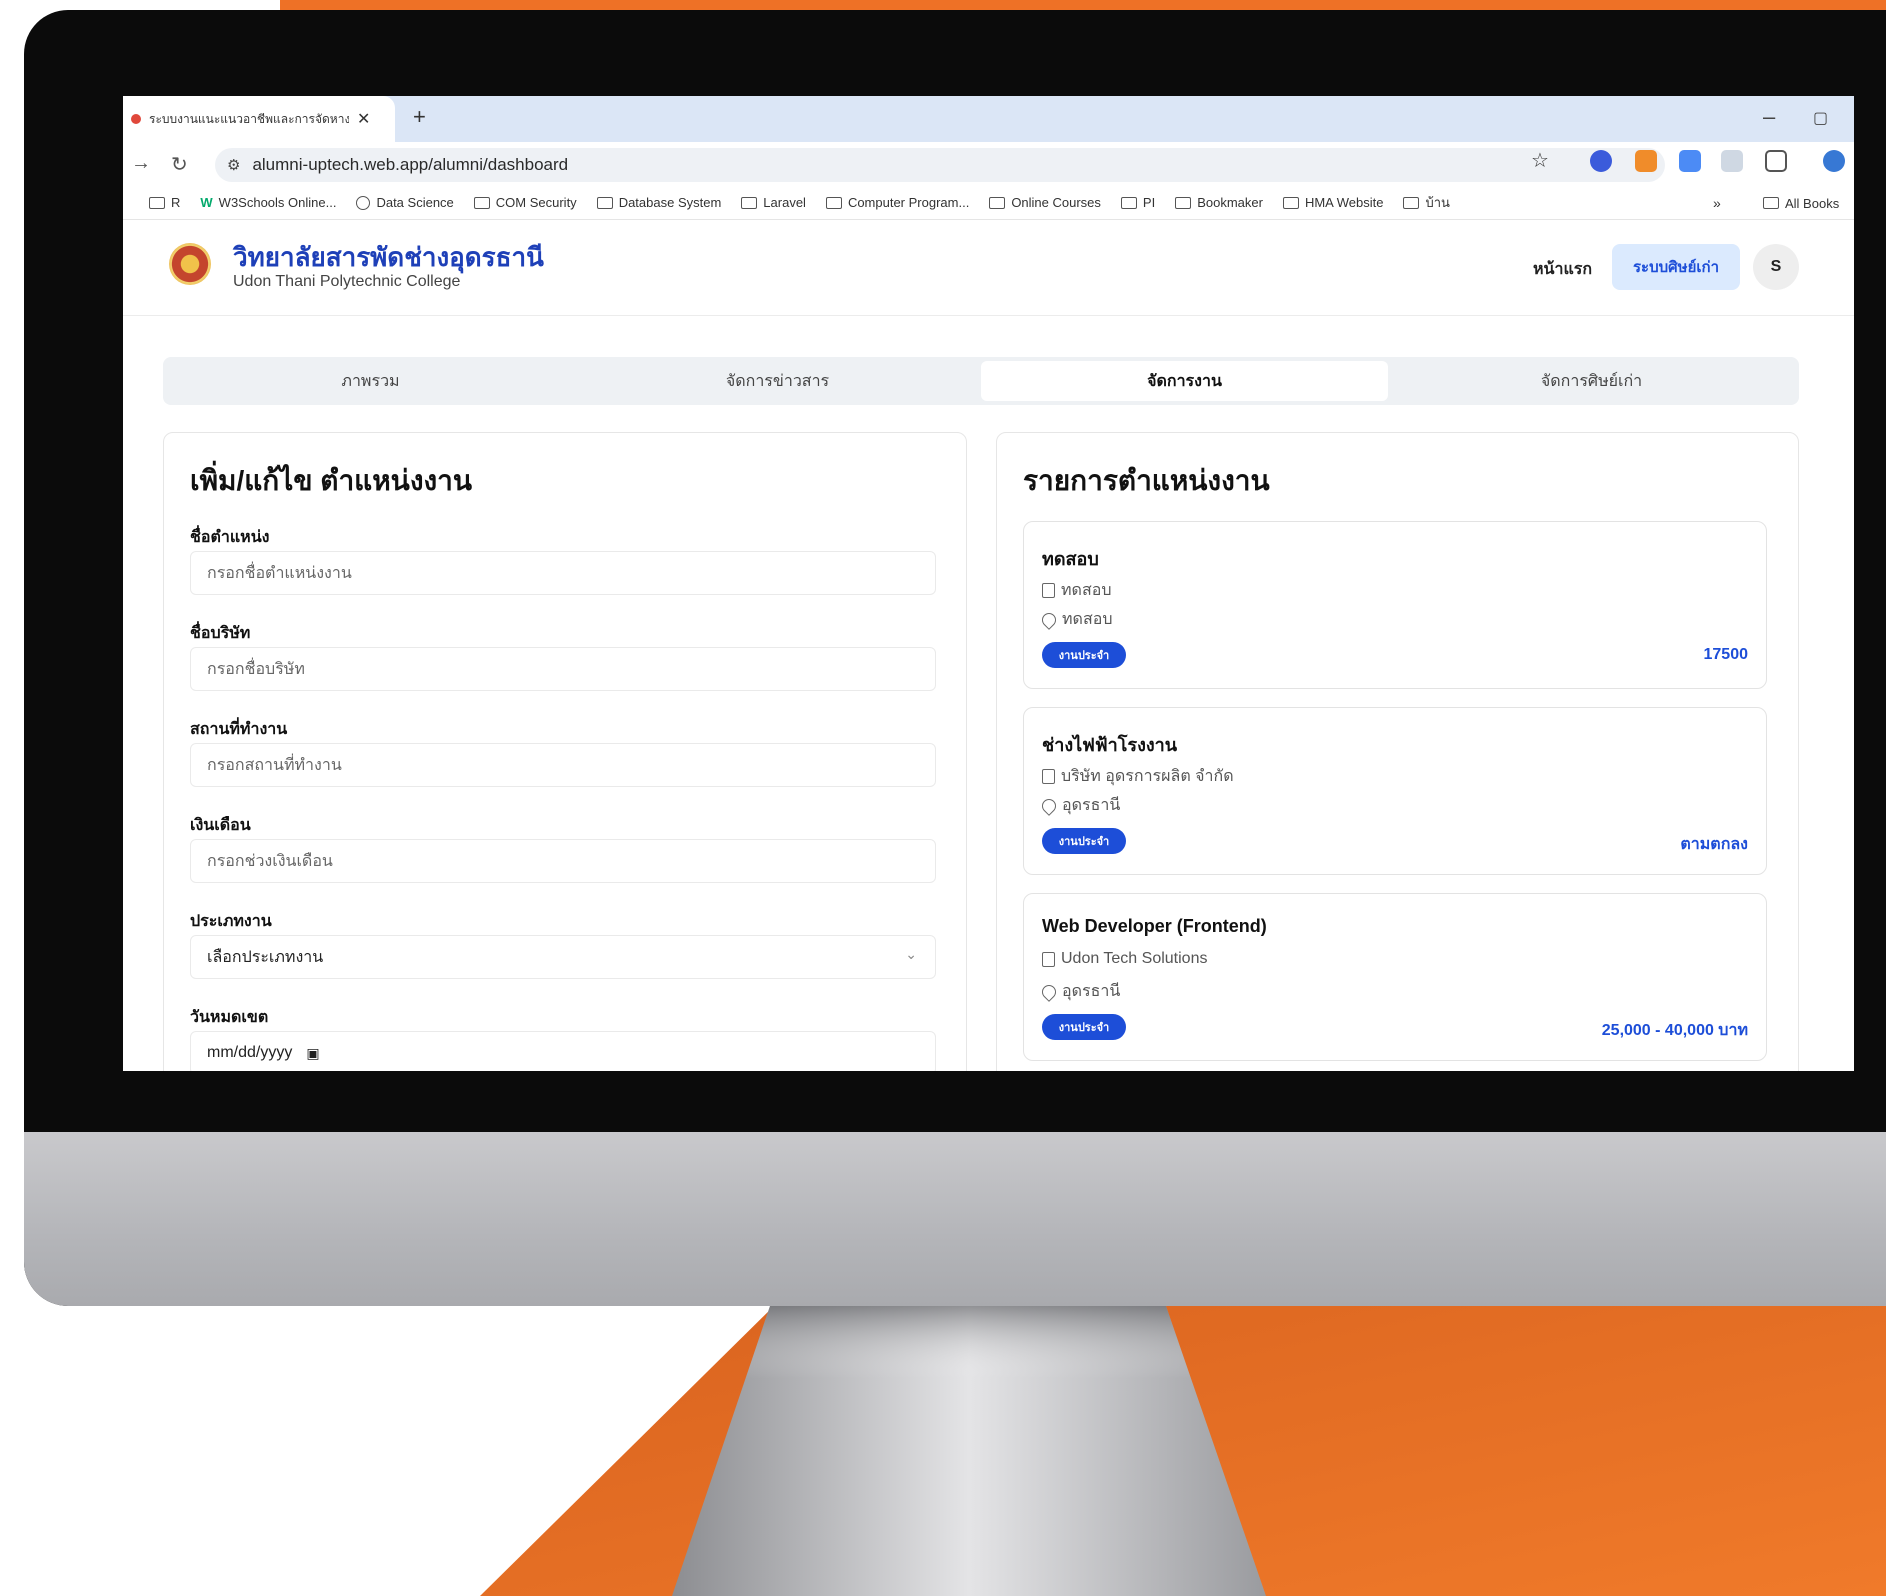  What do you see at coordinates (563, 1051) in the screenshot?
I see `deadline-input: mm/dd/yyyy ▣` at bounding box center [563, 1051].